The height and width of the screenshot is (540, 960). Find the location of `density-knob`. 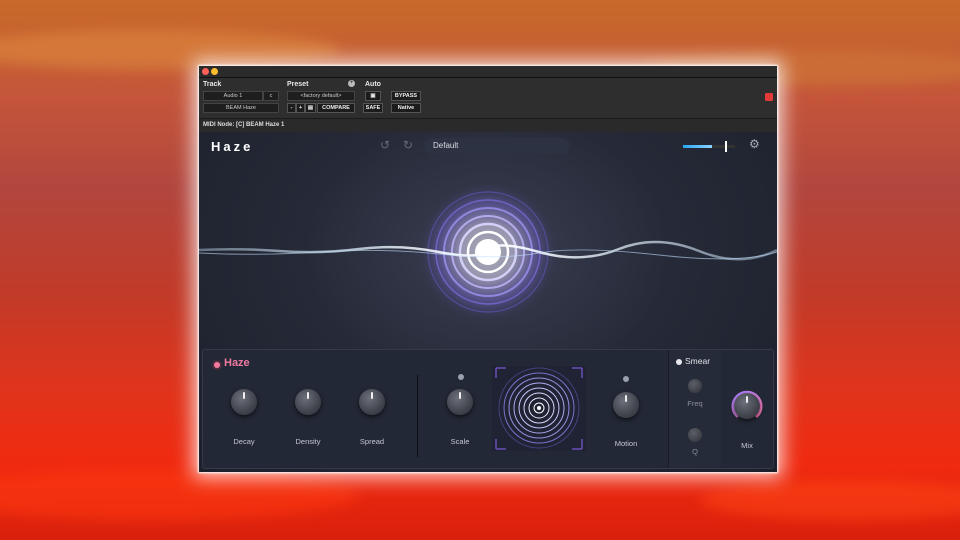

density-knob is located at coordinates (308, 402).